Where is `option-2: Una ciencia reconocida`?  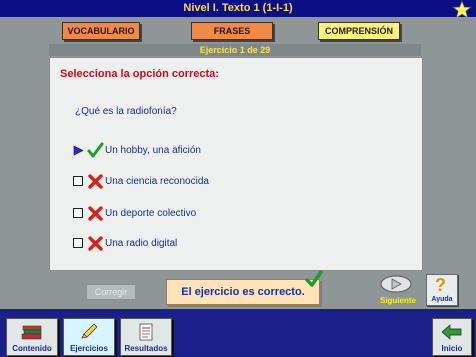
option-2: Una ciencia reconocida is located at coordinates (140, 181).